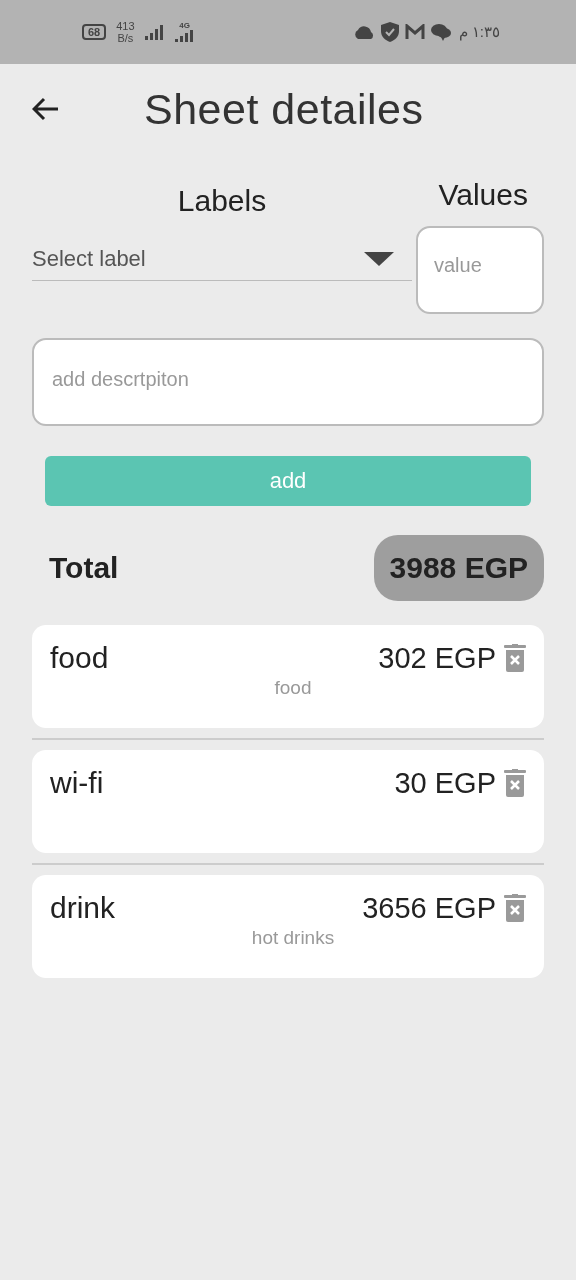 This screenshot has height=1280, width=576. I want to click on battery-indicator: 68, so click(94, 32).